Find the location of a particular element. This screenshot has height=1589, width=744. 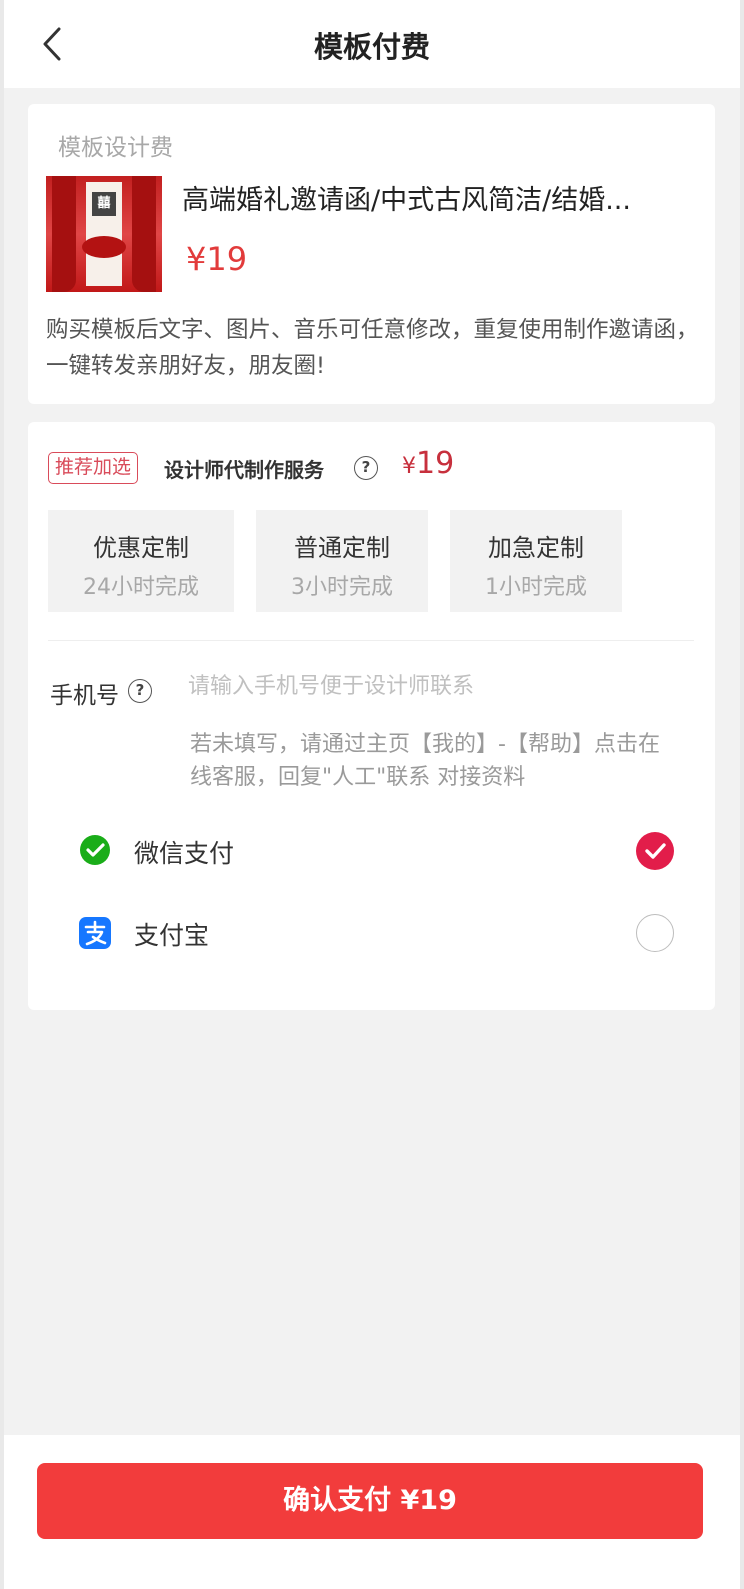

option-discount-custom: 优惠定制 24小时完成 is located at coordinates (141, 561).